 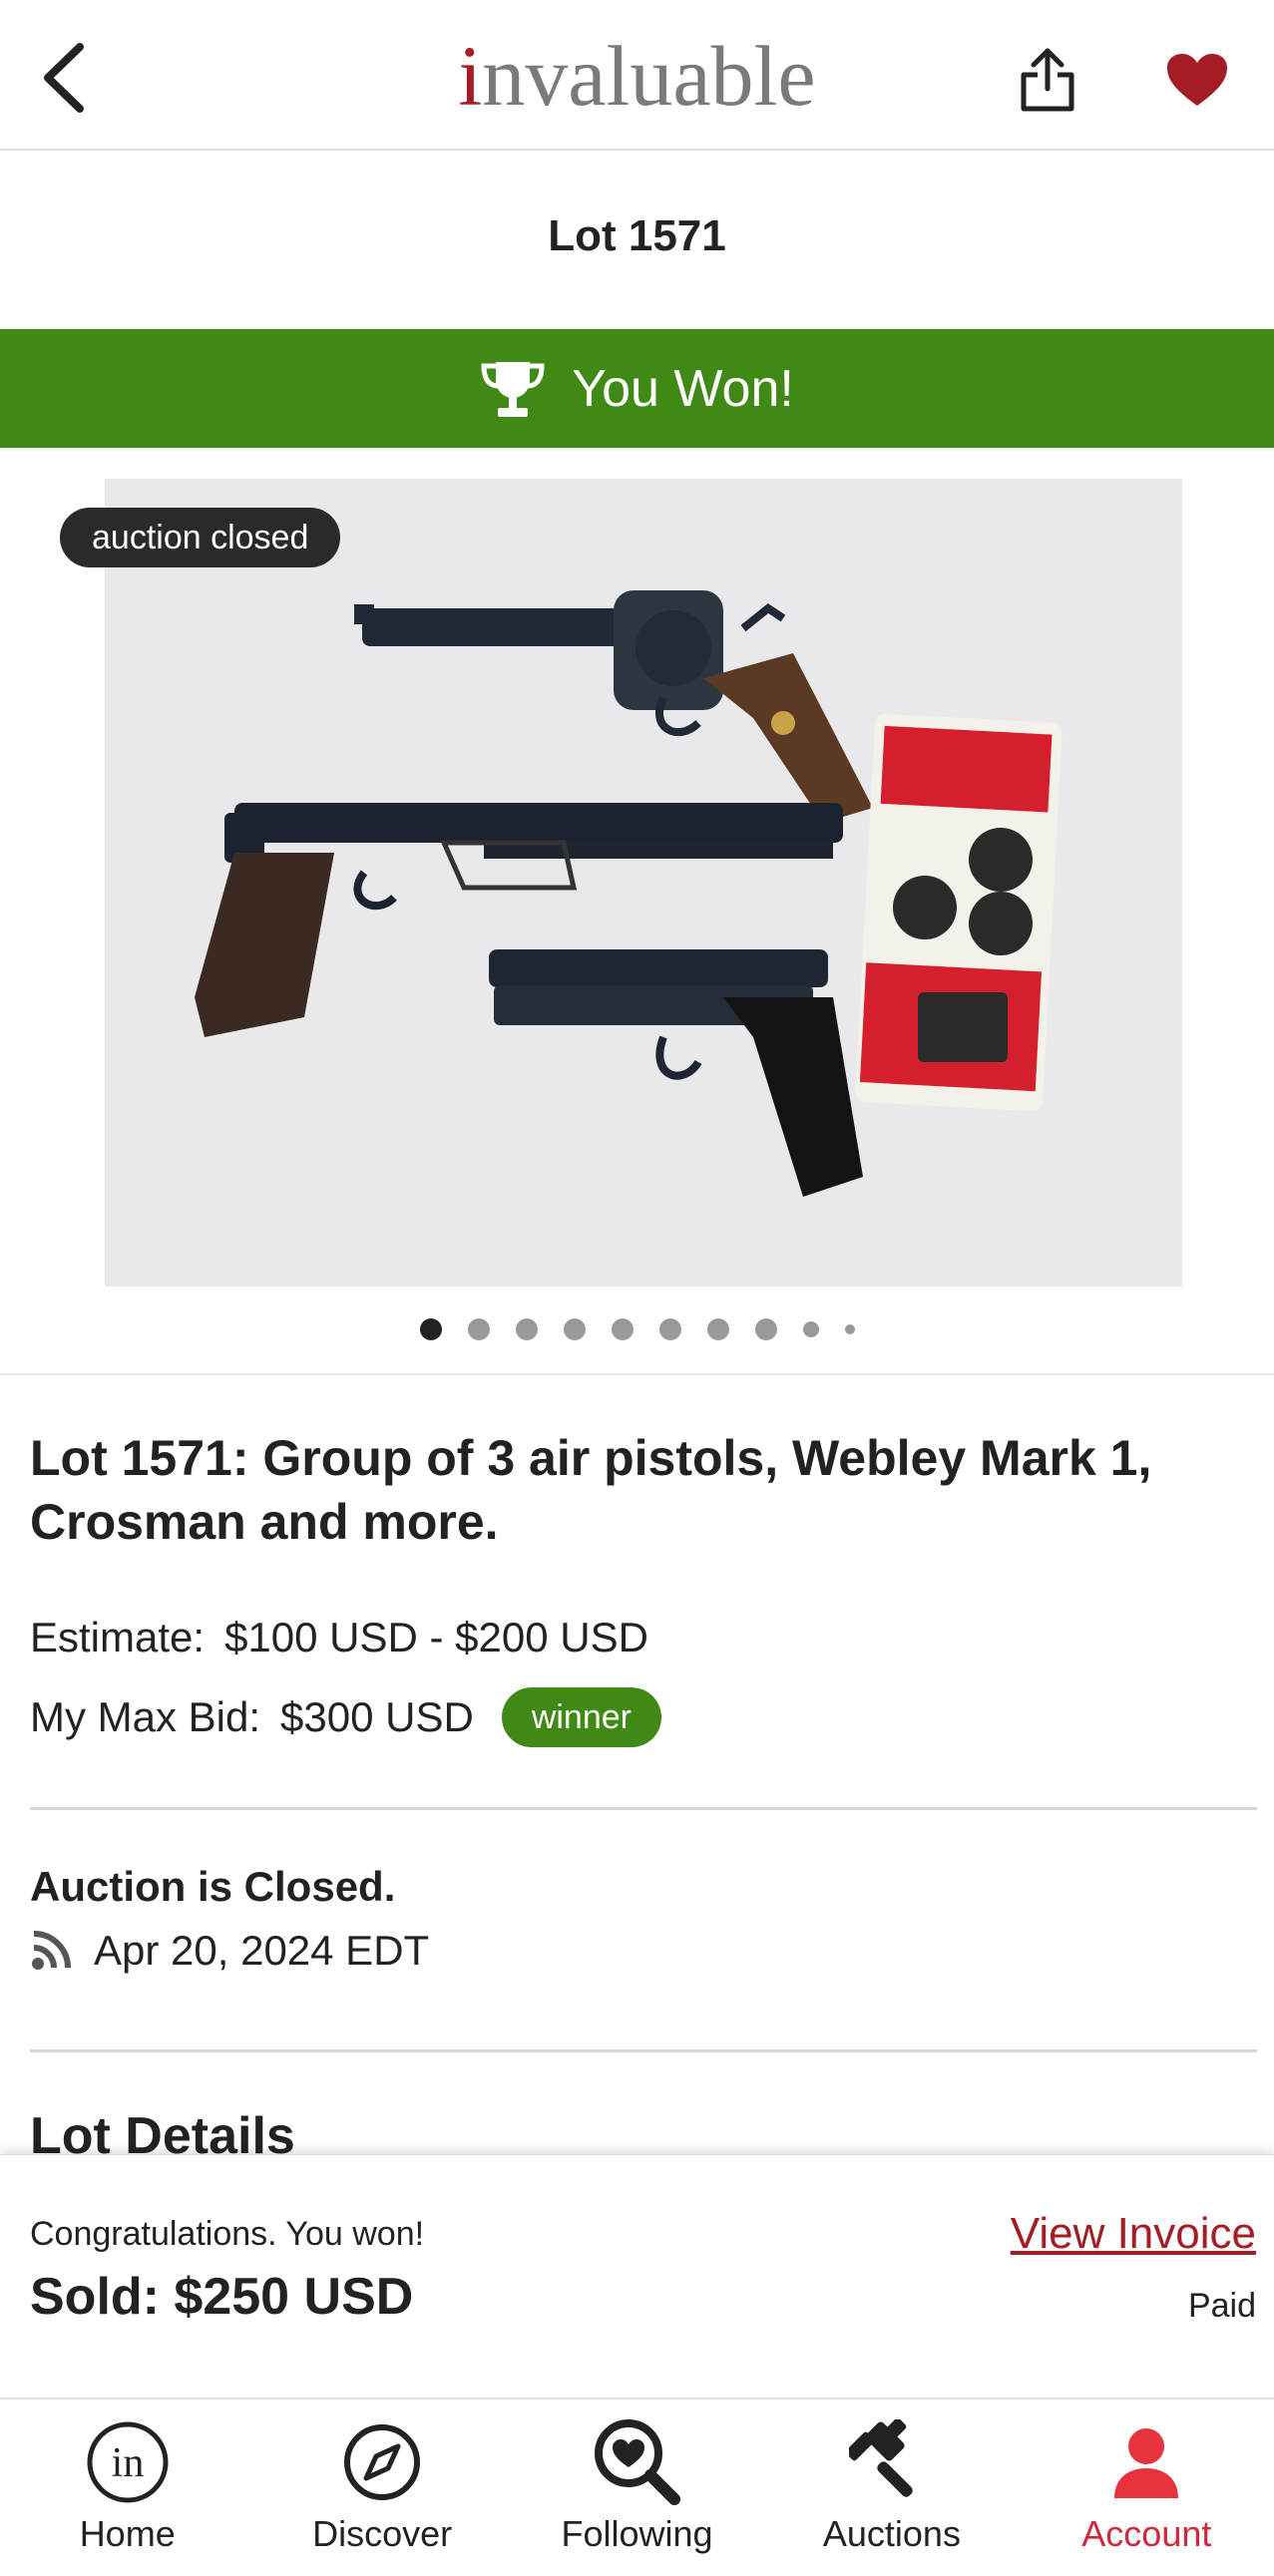 What do you see at coordinates (382, 2462) in the screenshot?
I see `compass-icon` at bounding box center [382, 2462].